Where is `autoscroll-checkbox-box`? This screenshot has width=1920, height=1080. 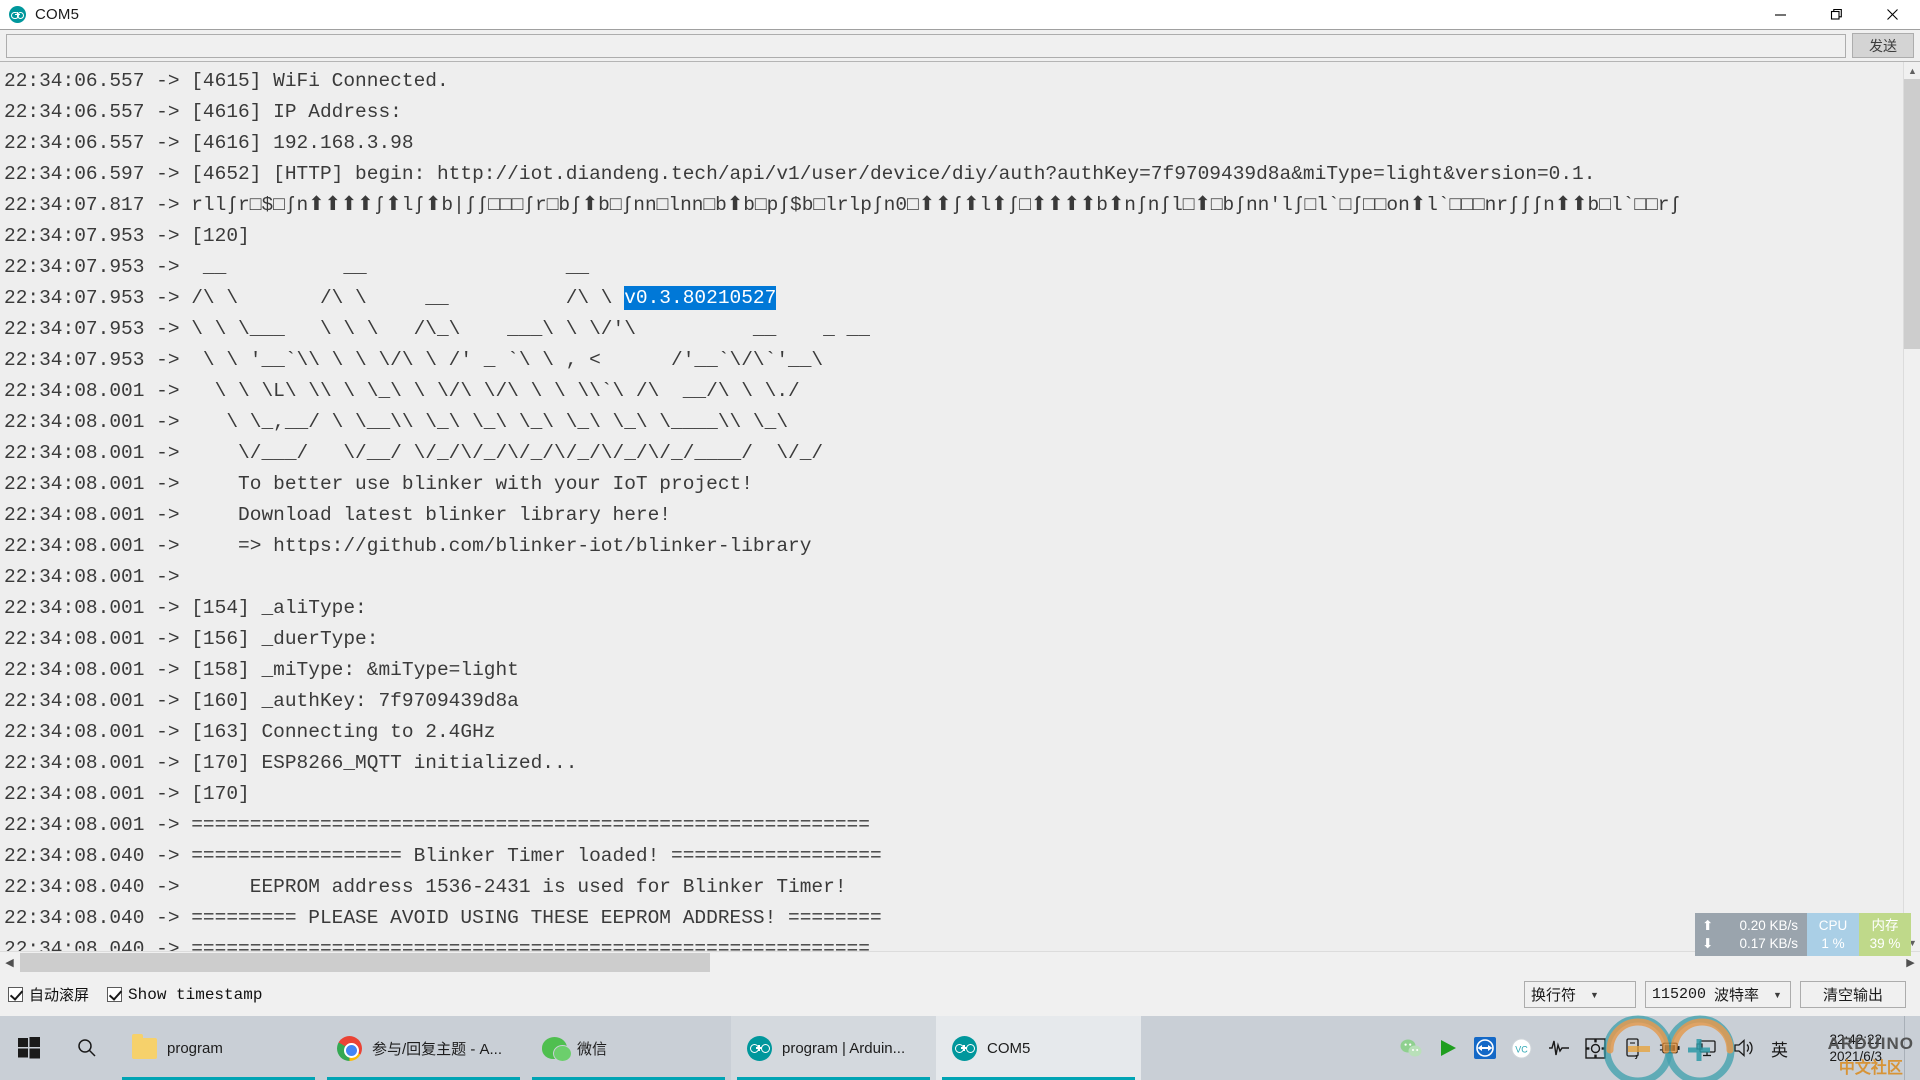
autoscroll-checkbox-box is located at coordinates (15, 994).